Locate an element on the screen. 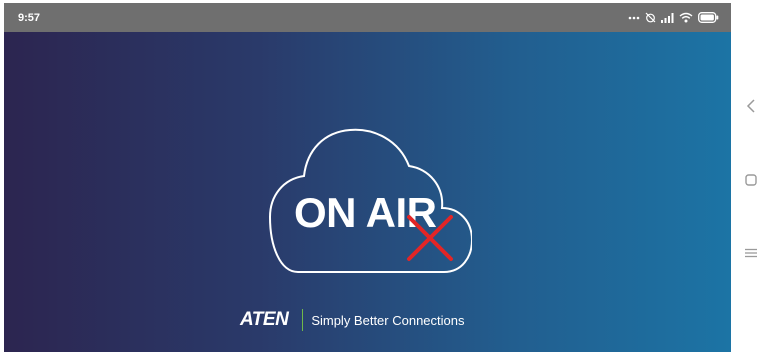 This screenshot has height=356, width=769. signal-icon is located at coordinates (667, 17).